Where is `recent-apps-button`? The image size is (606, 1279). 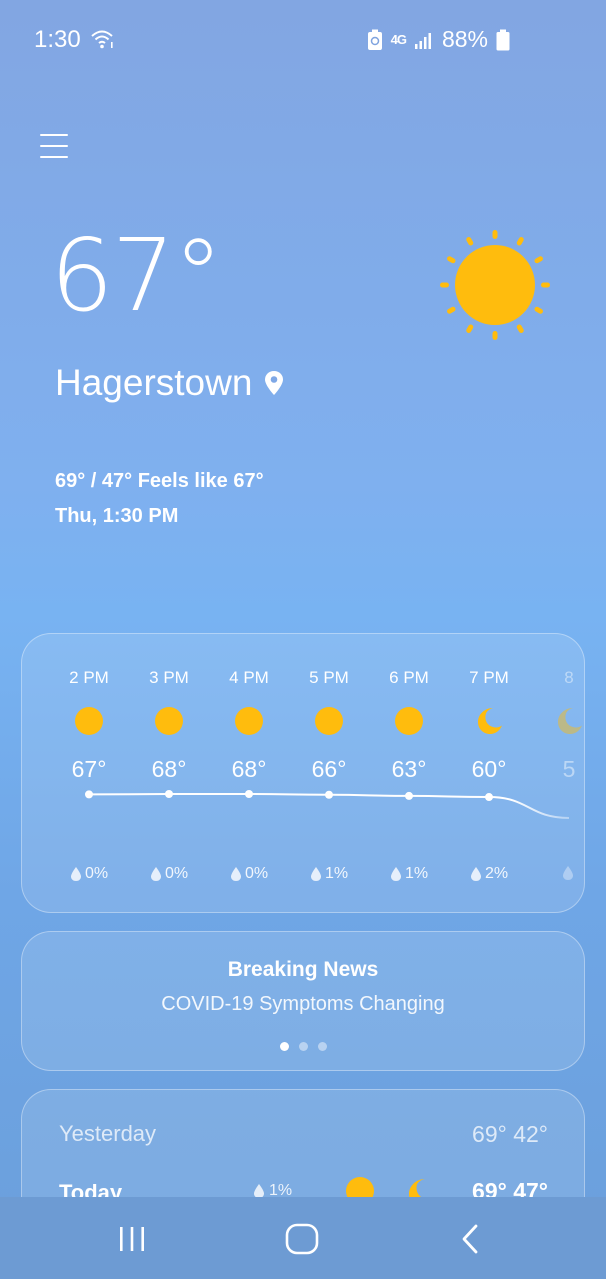 recent-apps-button is located at coordinates (132, 1239).